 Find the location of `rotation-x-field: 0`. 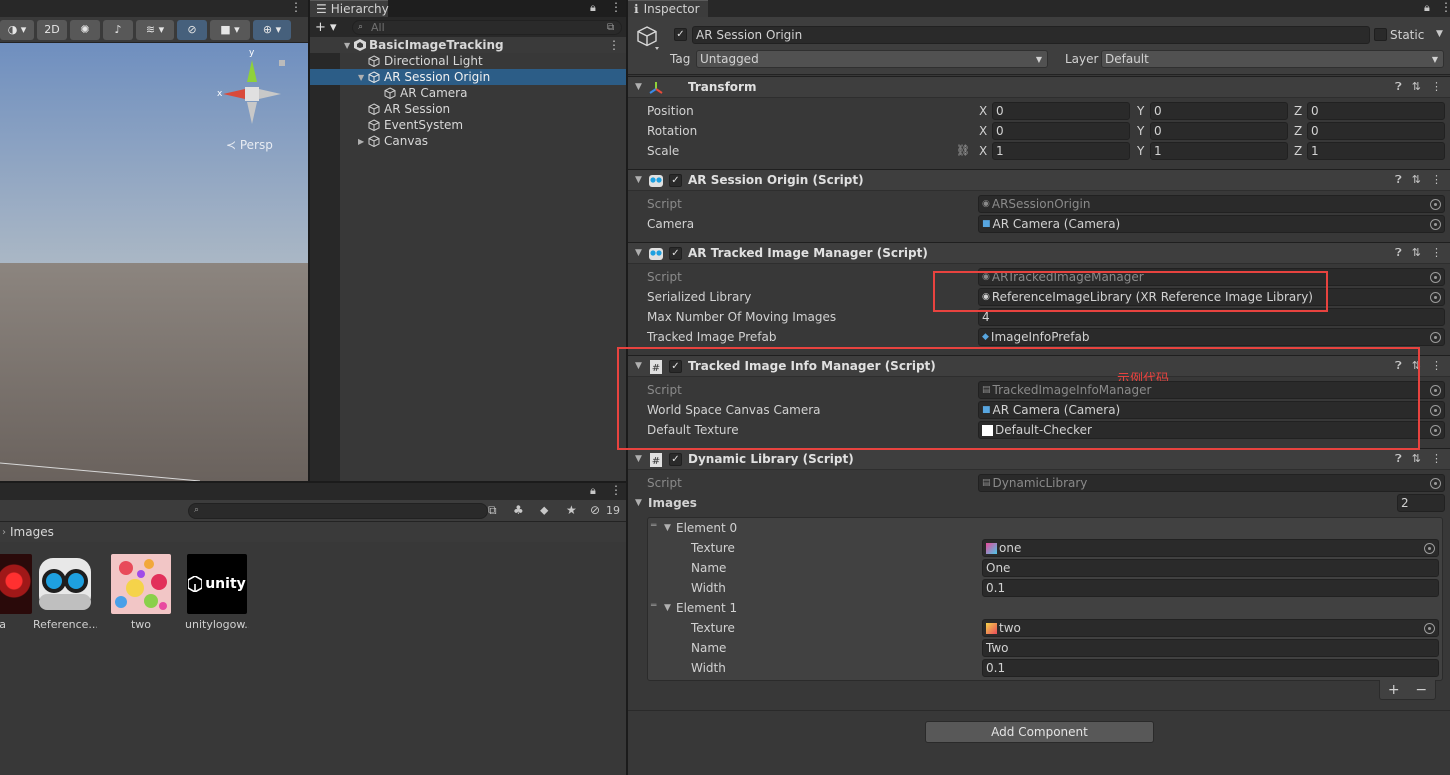

rotation-x-field: 0 is located at coordinates (1061, 131).